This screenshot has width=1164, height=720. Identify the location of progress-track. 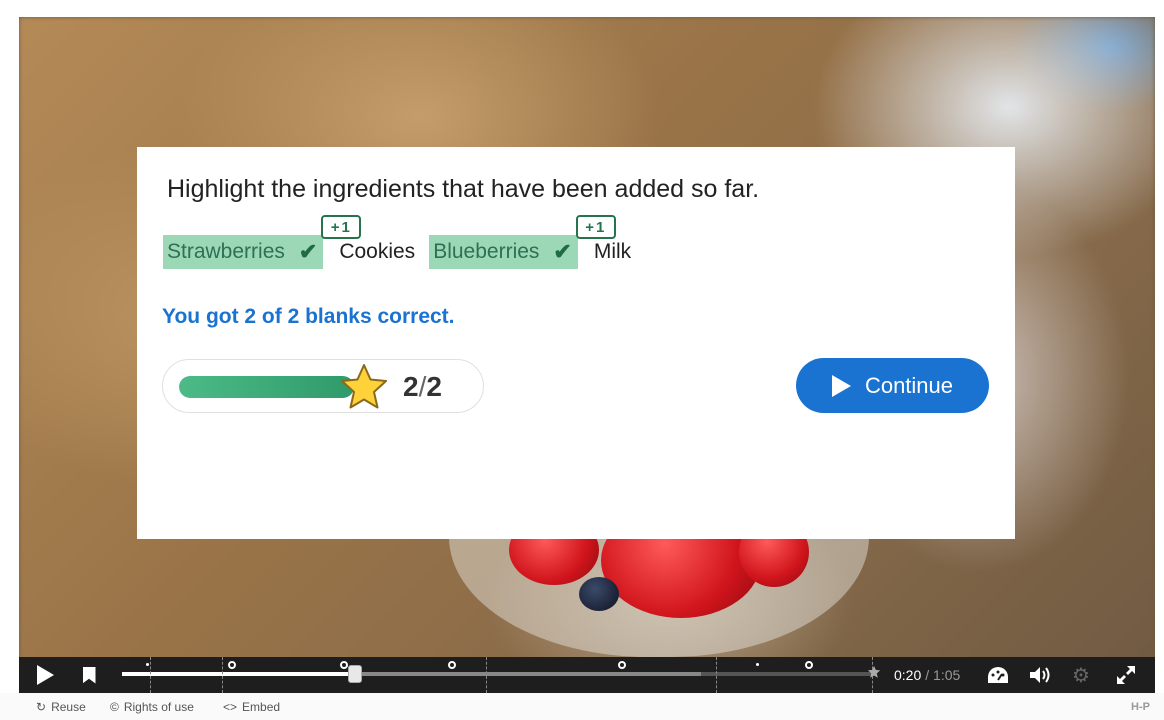
(266, 387).